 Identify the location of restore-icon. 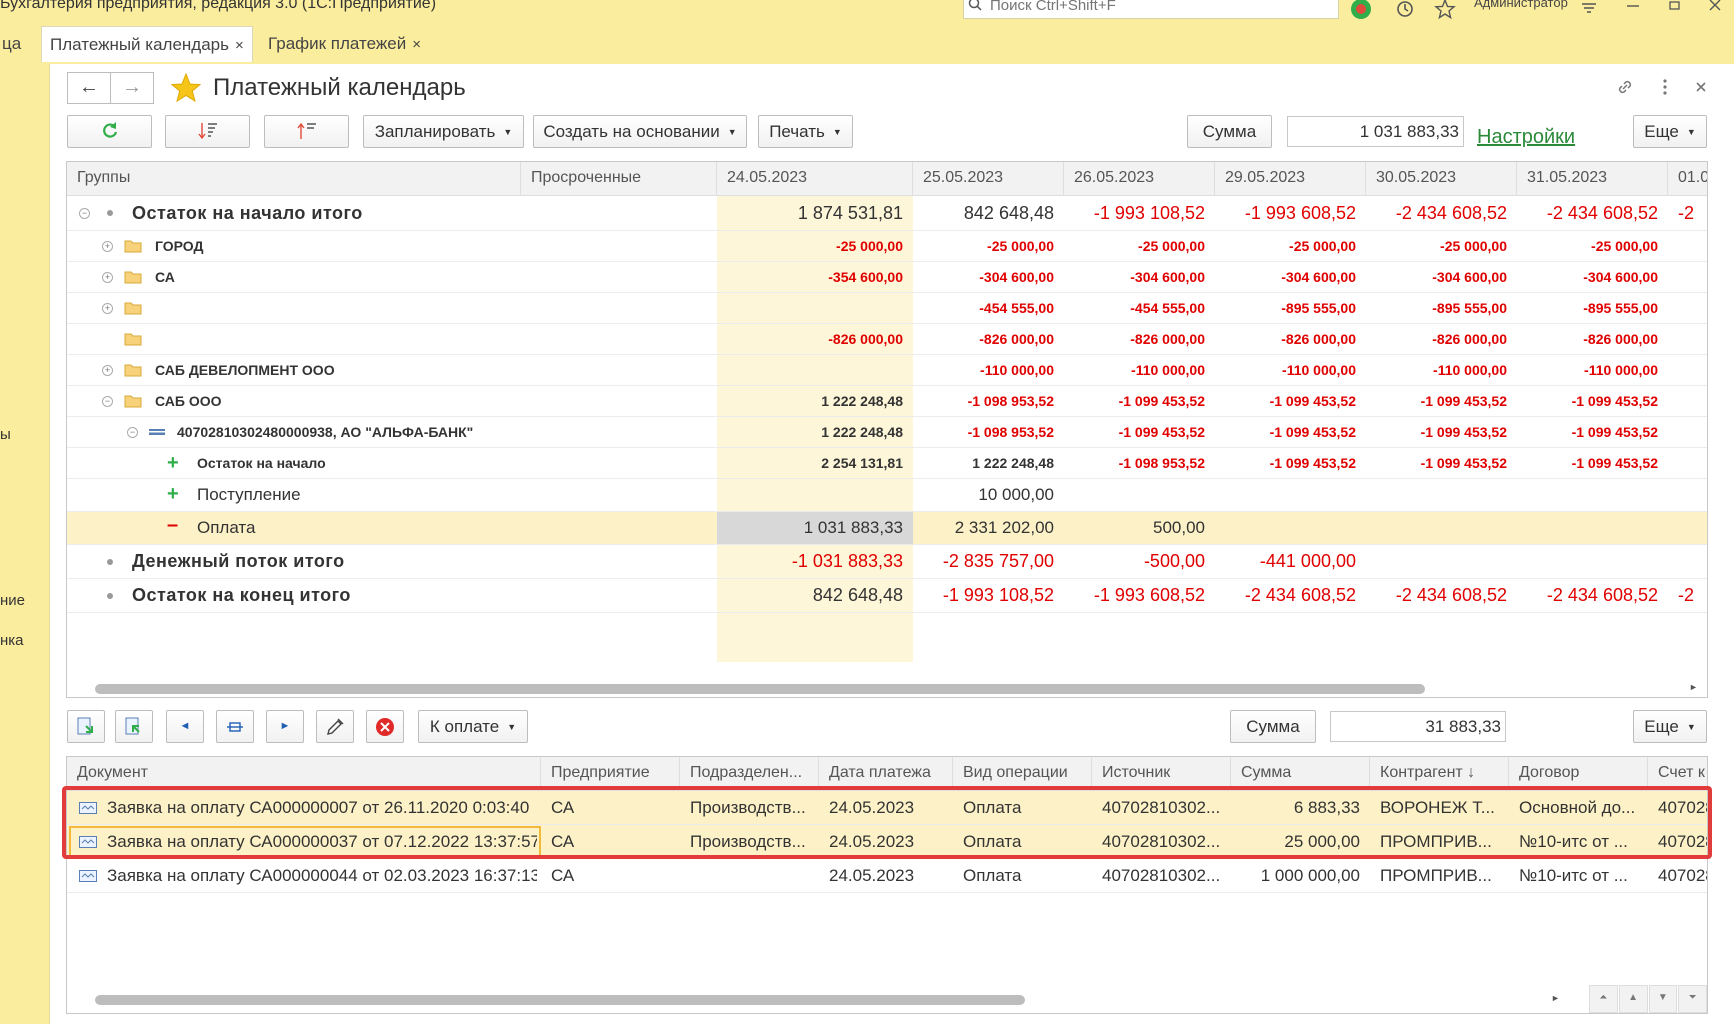
(1675, 10).